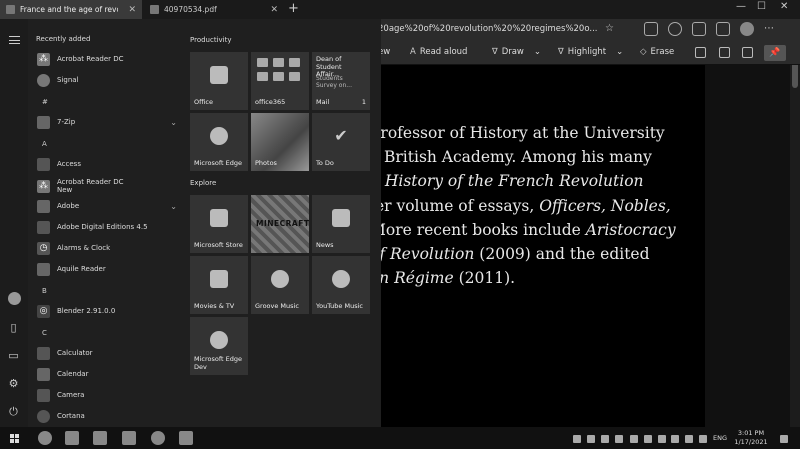 The image size is (800, 449). I want to click on skype-icon, so click(158, 438).